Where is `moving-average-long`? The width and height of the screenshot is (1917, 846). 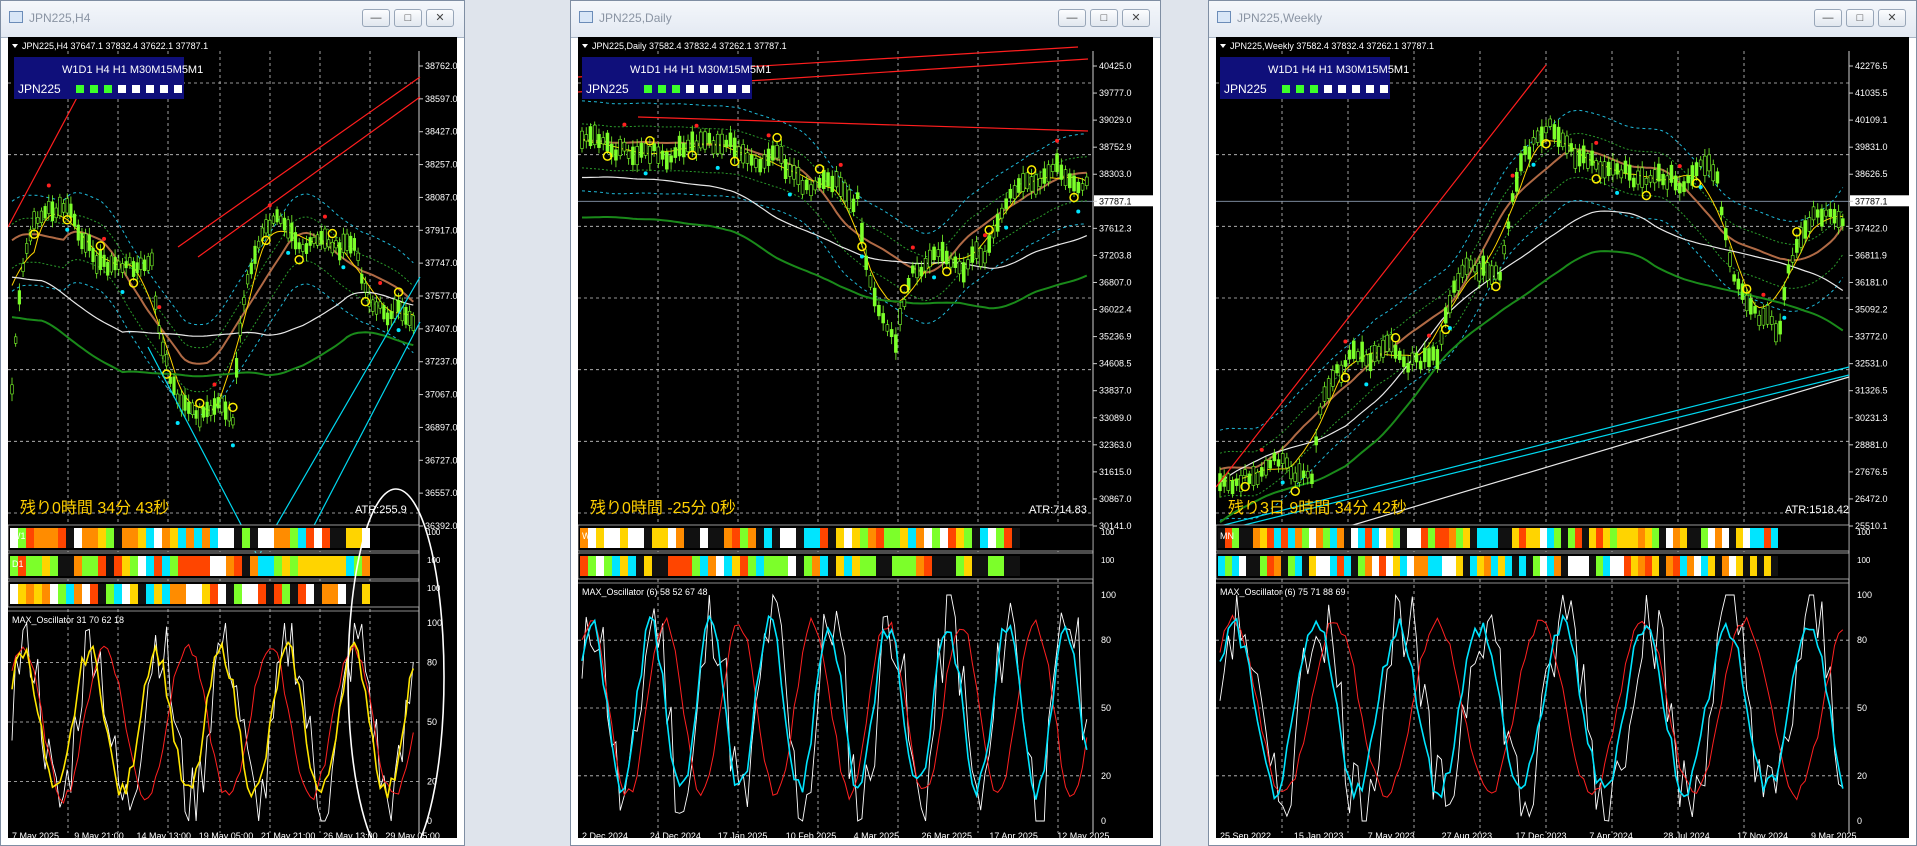
moving-average-long is located at coordinates (212, 306).